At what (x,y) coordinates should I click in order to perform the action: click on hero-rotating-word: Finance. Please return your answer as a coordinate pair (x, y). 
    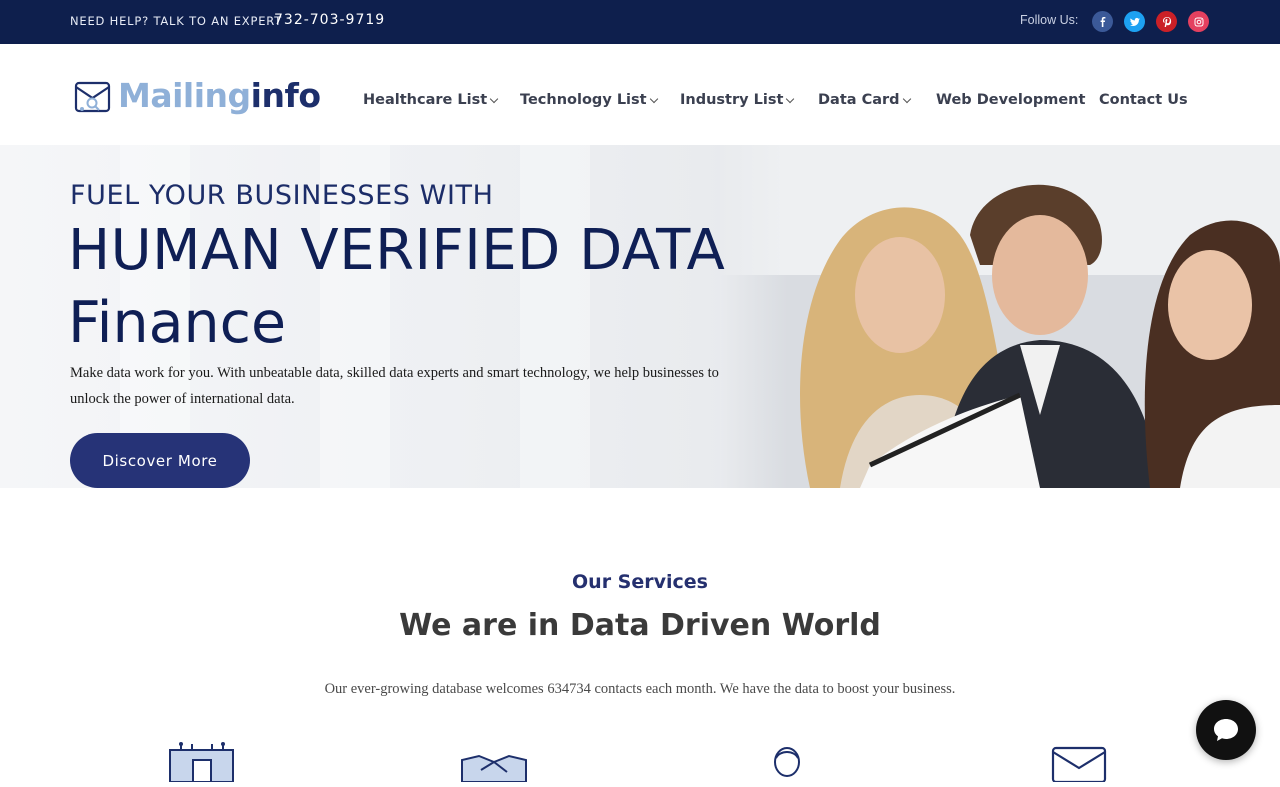
    Looking at the image, I should click on (177, 323).